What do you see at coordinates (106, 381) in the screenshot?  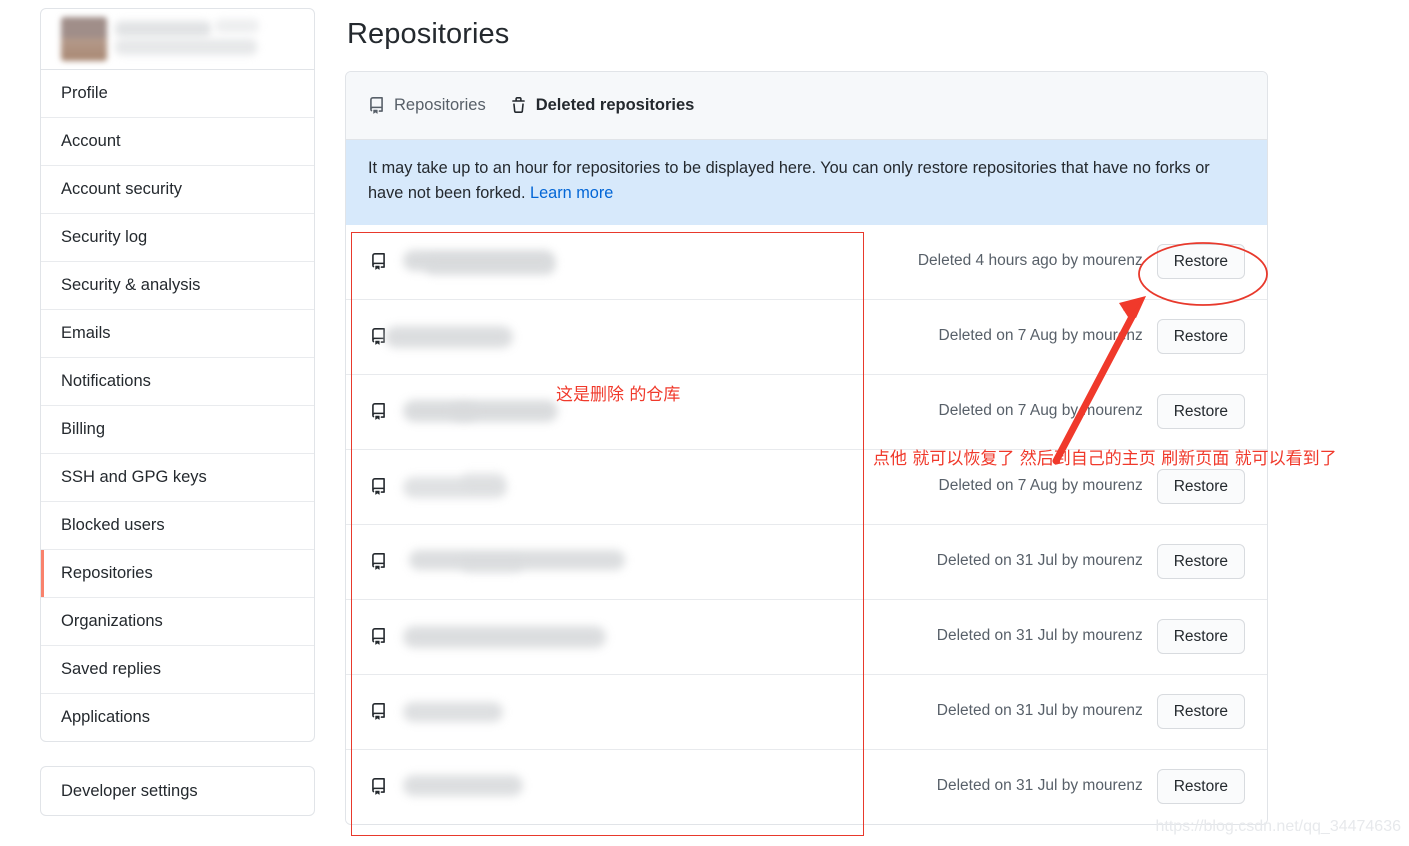 I see `sidebar-item-label: Notifications` at bounding box center [106, 381].